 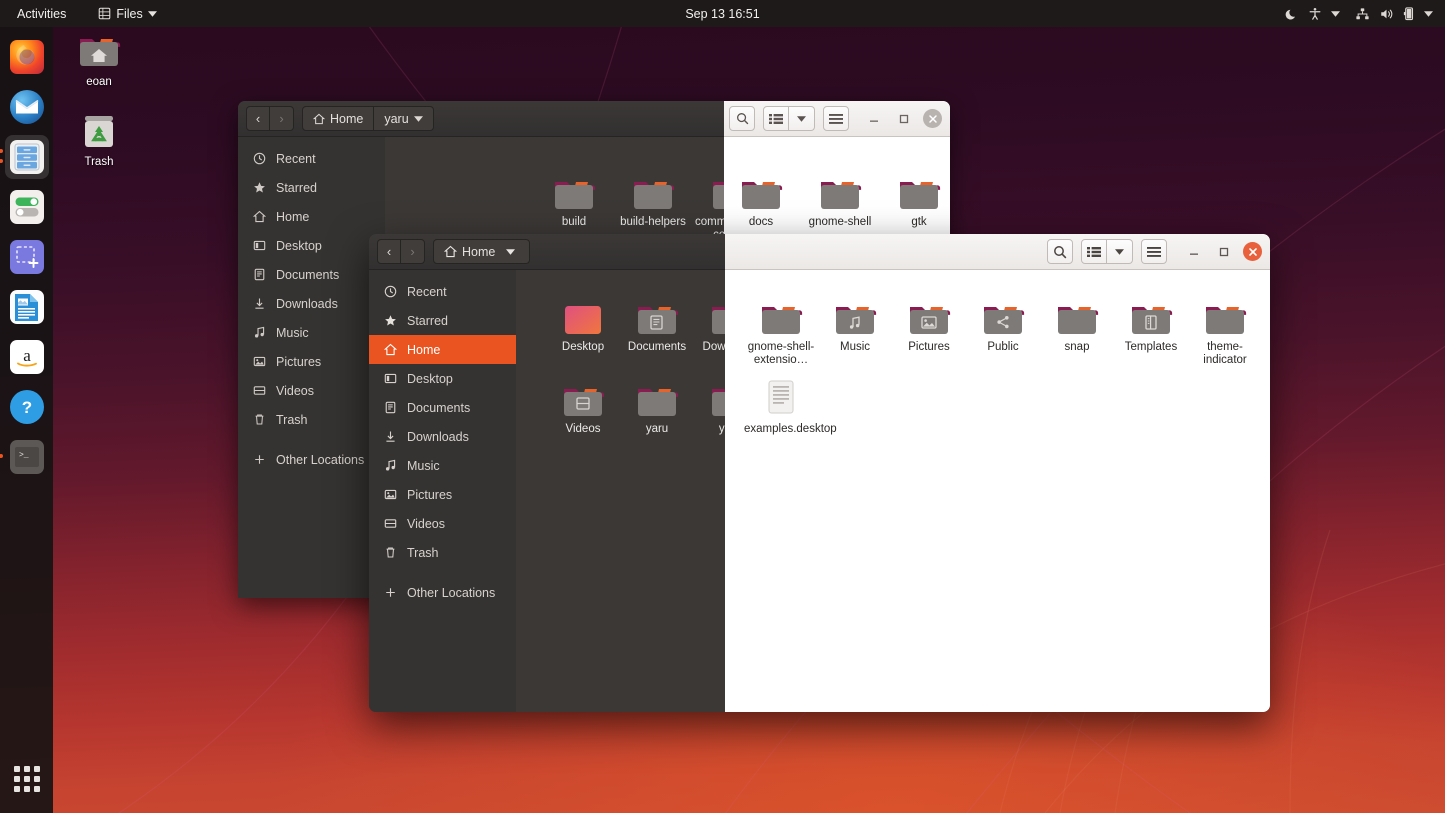 I want to click on dock-item-thunderbird, so click(x=27, y=107).